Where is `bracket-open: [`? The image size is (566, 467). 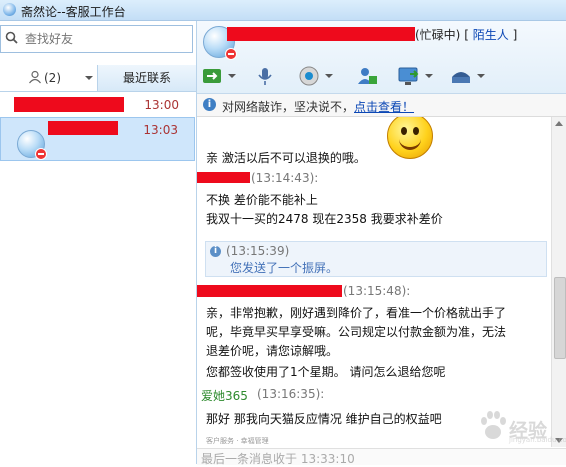
bracket-open: [ is located at coordinates (466, 35).